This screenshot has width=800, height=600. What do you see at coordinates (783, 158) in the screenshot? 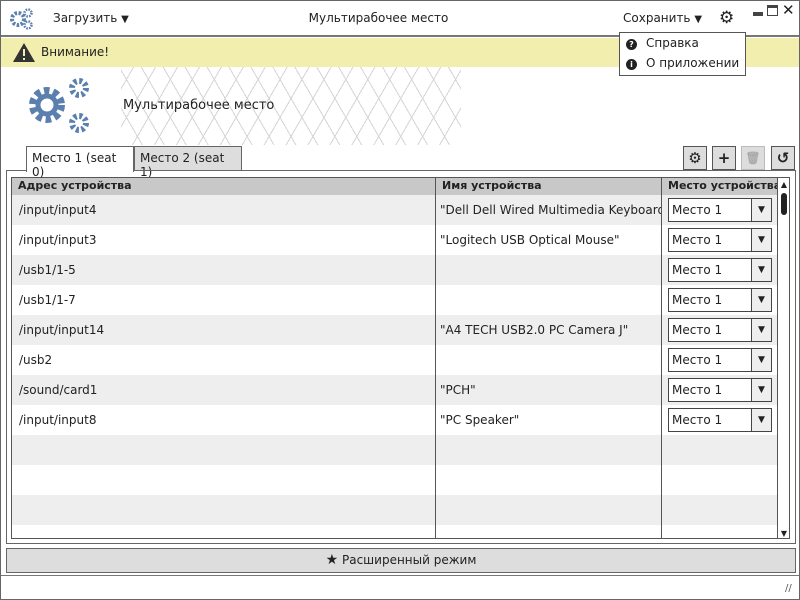
I see `refresh-button: ↺` at bounding box center [783, 158].